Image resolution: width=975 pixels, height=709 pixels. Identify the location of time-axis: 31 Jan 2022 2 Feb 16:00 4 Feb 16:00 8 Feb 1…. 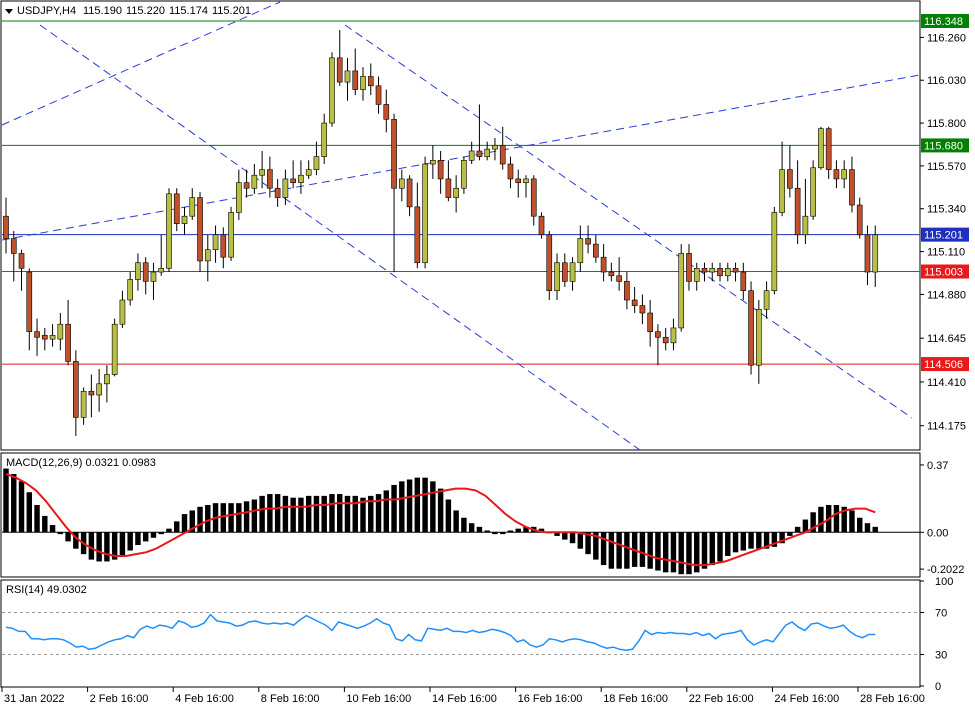
(463, 696).